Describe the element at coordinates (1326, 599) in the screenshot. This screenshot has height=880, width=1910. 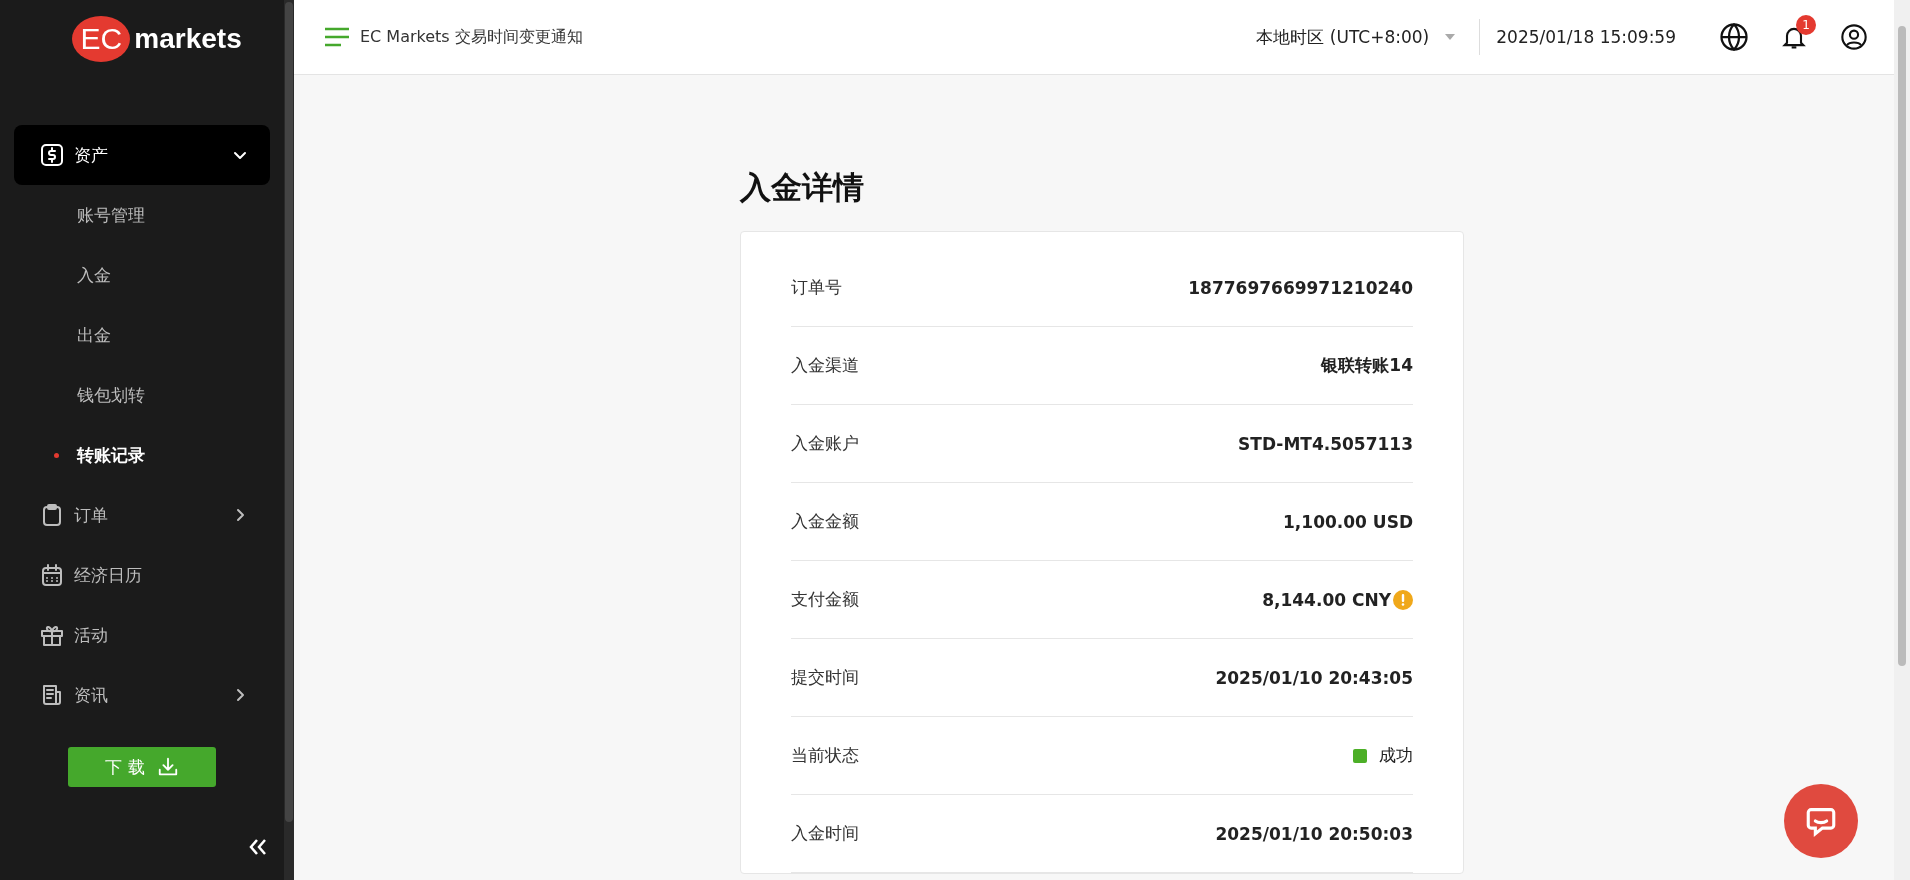
I see `field-value: 8,144.00 CNY` at that location.